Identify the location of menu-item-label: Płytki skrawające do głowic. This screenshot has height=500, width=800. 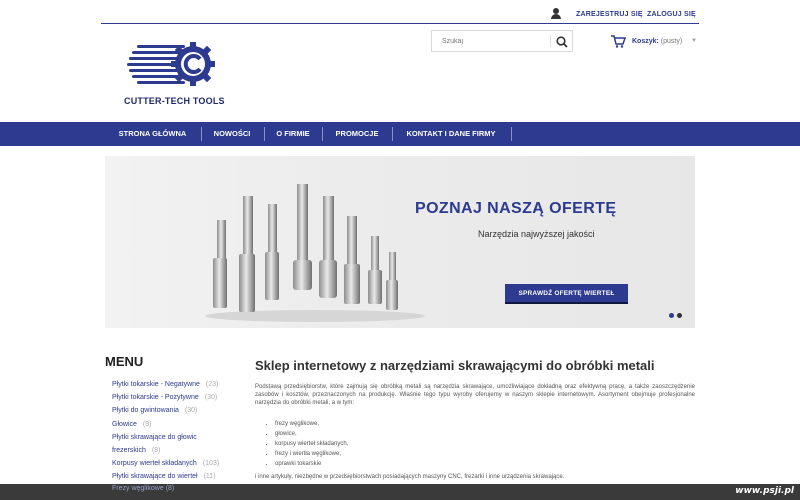
(154, 437).